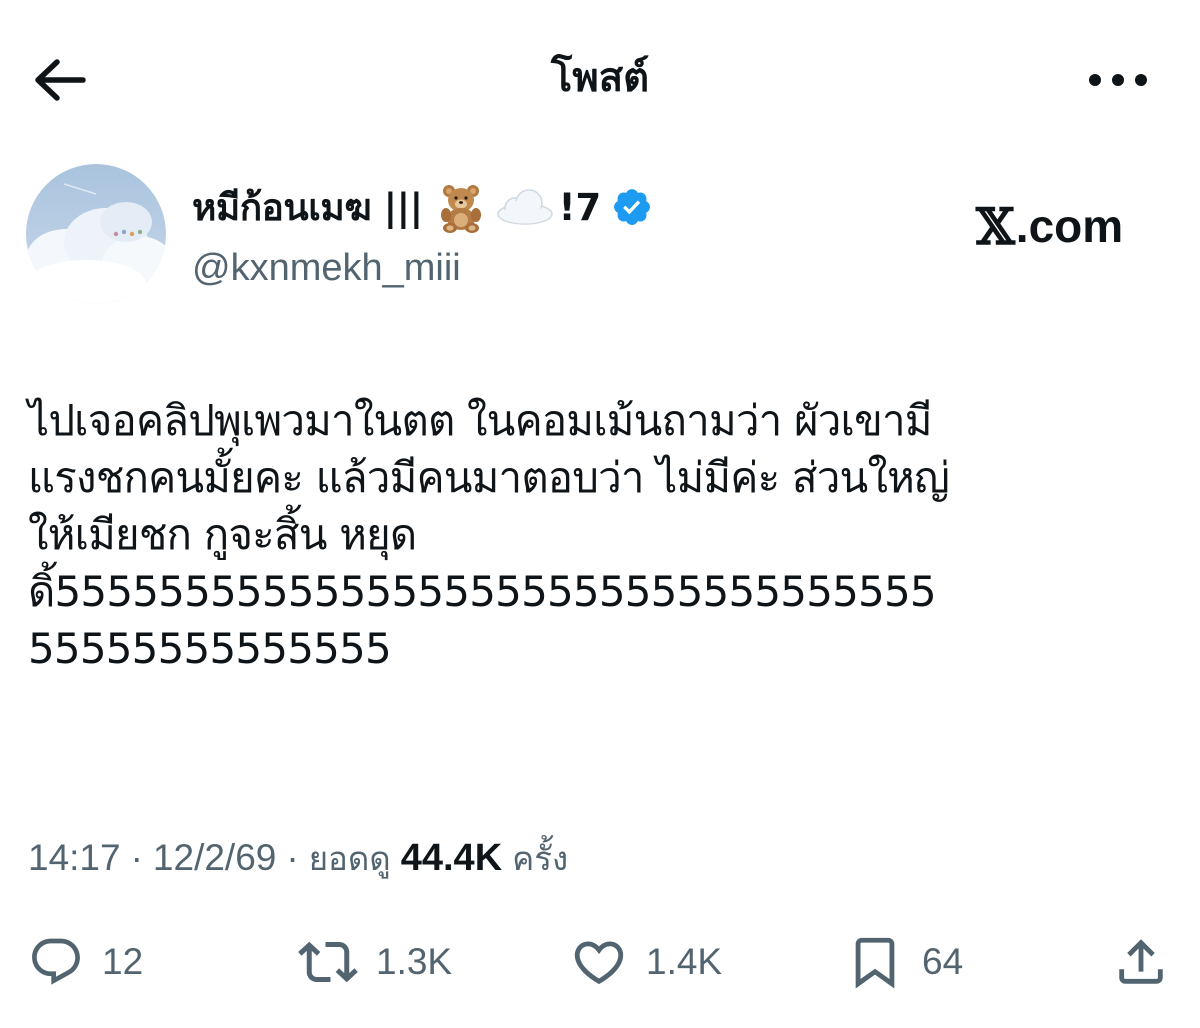  Describe the element at coordinates (600, 78) in the screenshot. I see `page-title: โพสต์` at that location.